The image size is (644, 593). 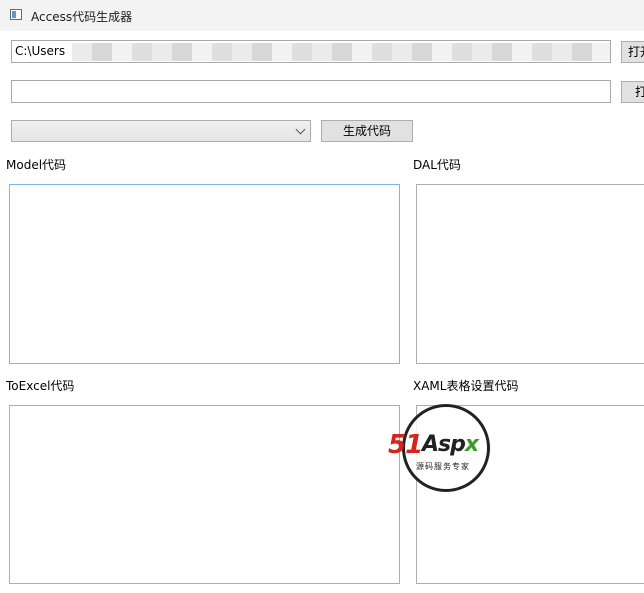 I want to click on output-path-input, so click(x=311, y=91).